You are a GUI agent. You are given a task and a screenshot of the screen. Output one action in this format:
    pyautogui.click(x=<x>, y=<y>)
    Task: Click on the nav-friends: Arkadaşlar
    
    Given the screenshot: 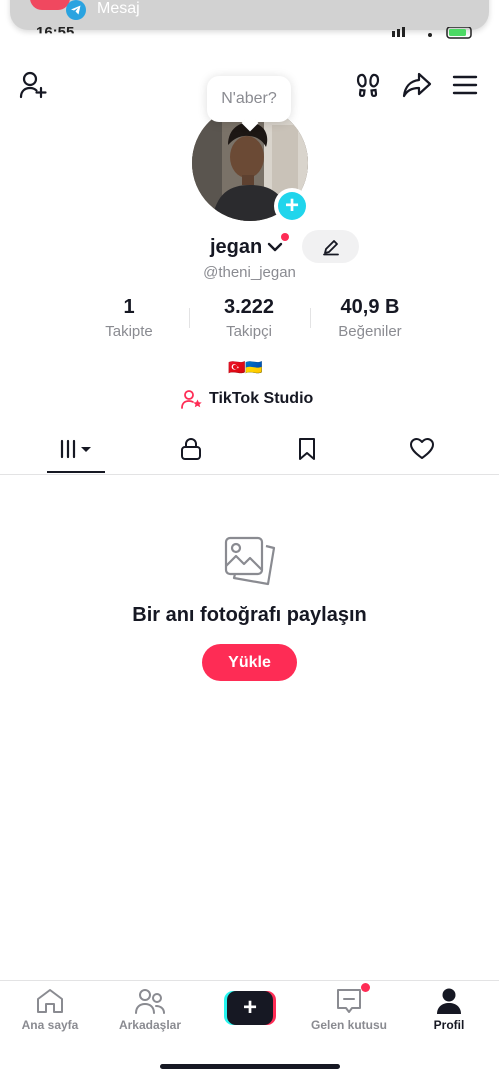 What is the action you would take?
    pyautogui.click(x=150, y=1009)
    